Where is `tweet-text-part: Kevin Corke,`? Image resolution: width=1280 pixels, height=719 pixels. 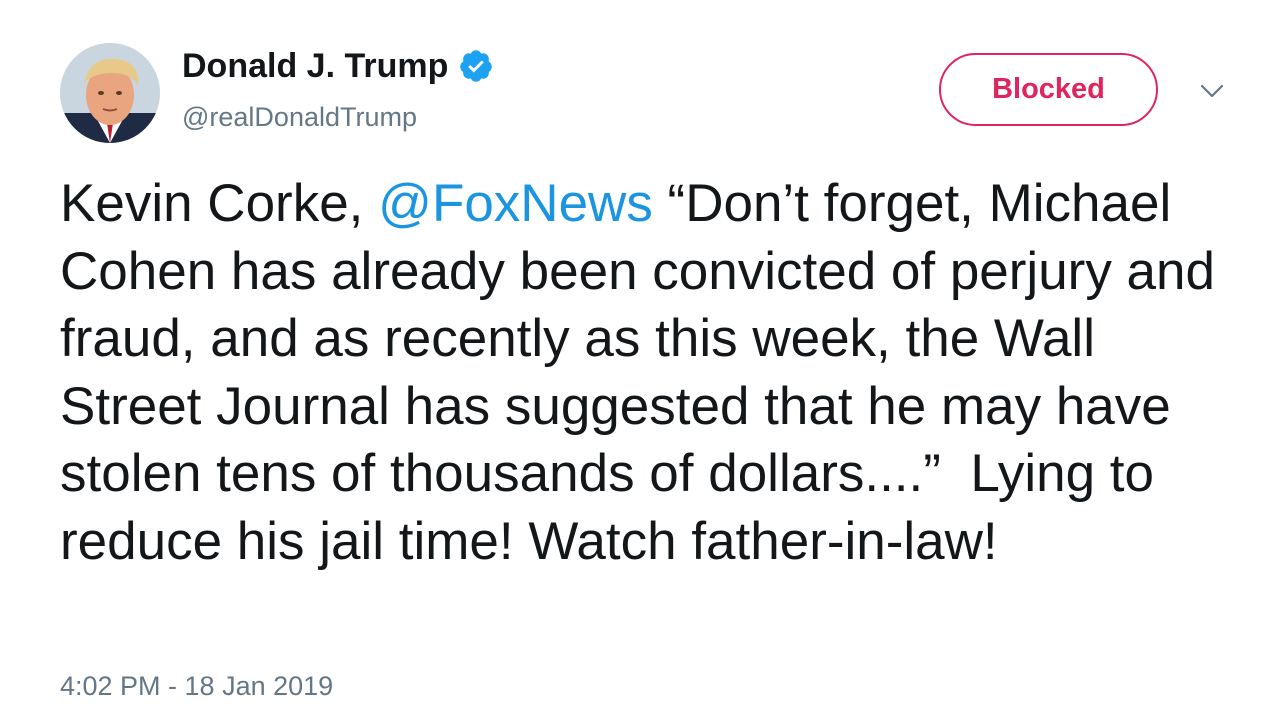
tweet-text-part: Kevin Corke, is located at coordinates (219, 203).